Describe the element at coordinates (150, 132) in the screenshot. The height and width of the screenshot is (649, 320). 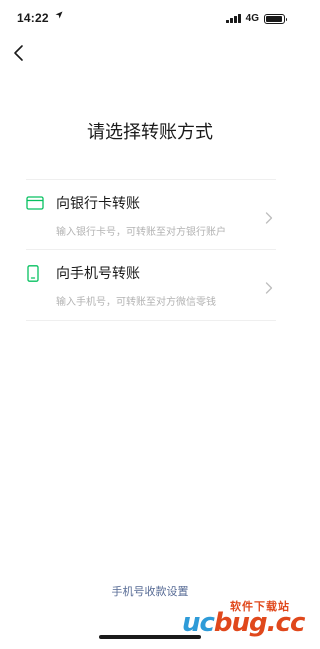
I see `page-title: 请选择转账方式` at that location.